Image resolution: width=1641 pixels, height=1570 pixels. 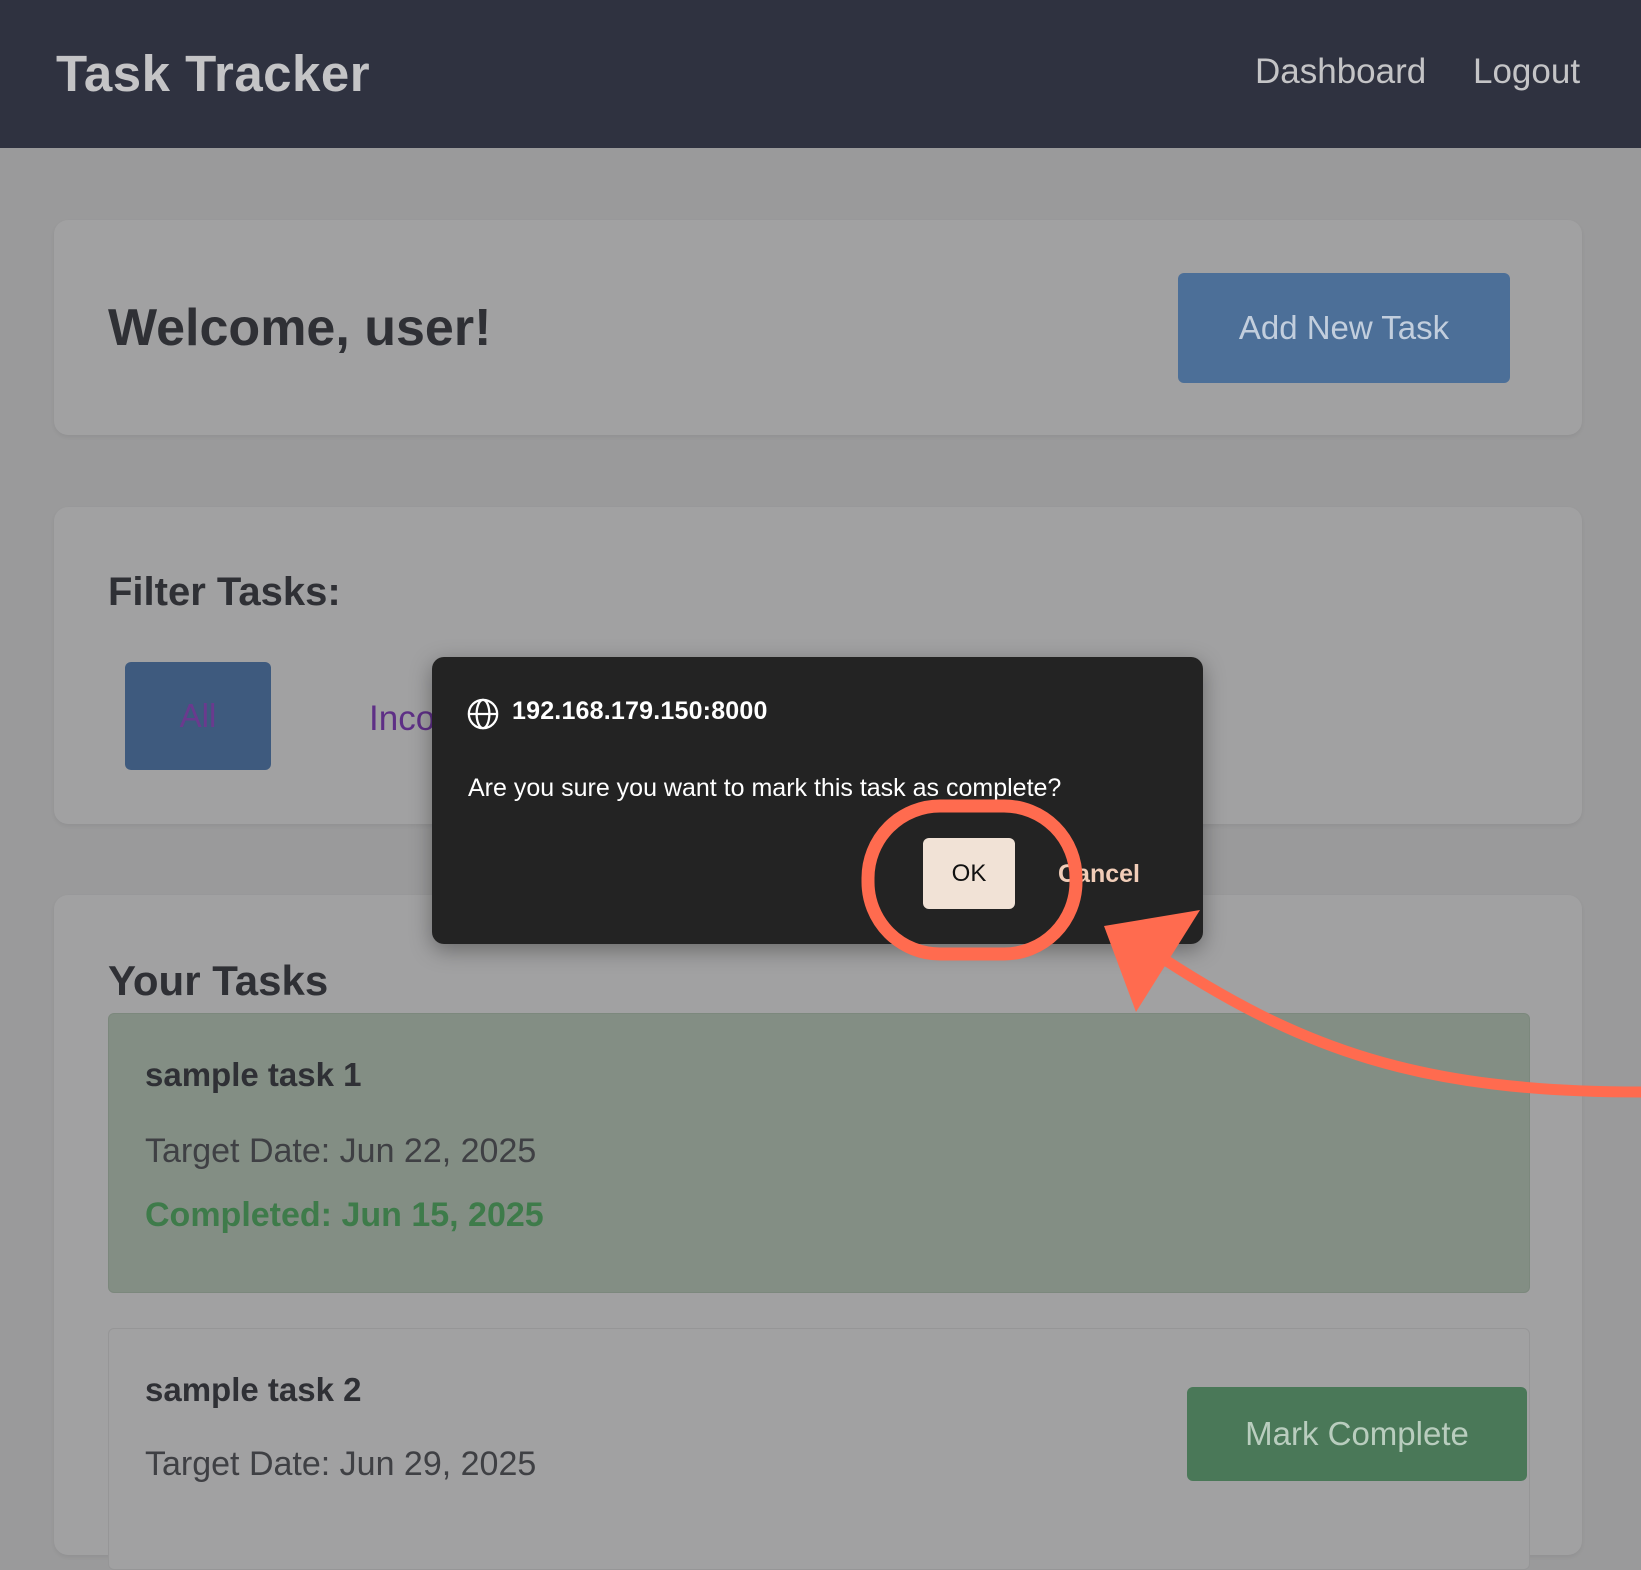 What do you see at coordinates (483, 714) in the screenshot?
I see `globe-icon` at bounding box center [483, 714].